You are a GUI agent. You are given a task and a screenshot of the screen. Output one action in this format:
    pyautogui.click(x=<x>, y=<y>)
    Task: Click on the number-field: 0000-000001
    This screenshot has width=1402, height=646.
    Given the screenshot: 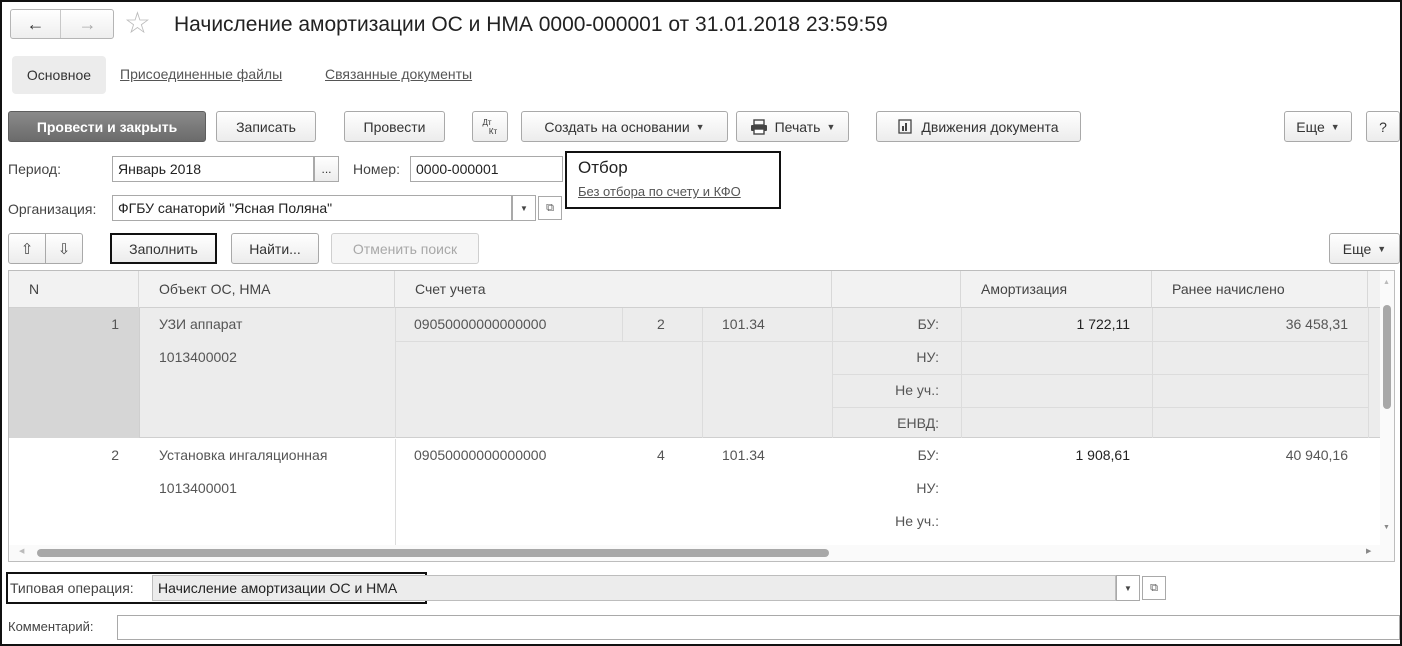 What is the action you would take?
    pyautogui.click(x=486, y=169)
    